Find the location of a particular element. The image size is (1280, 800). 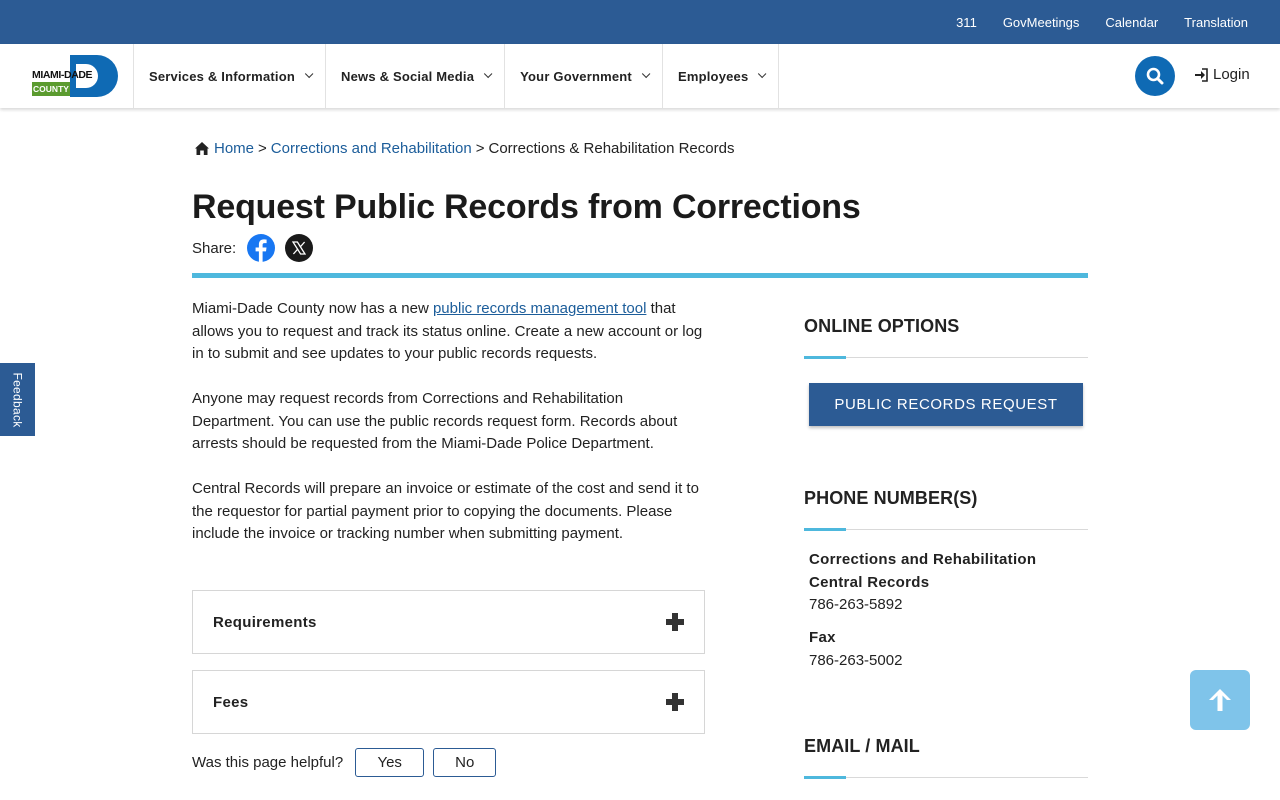

utility-link-govmeetings: GovMeetings is located at coordinates (1041, 22).